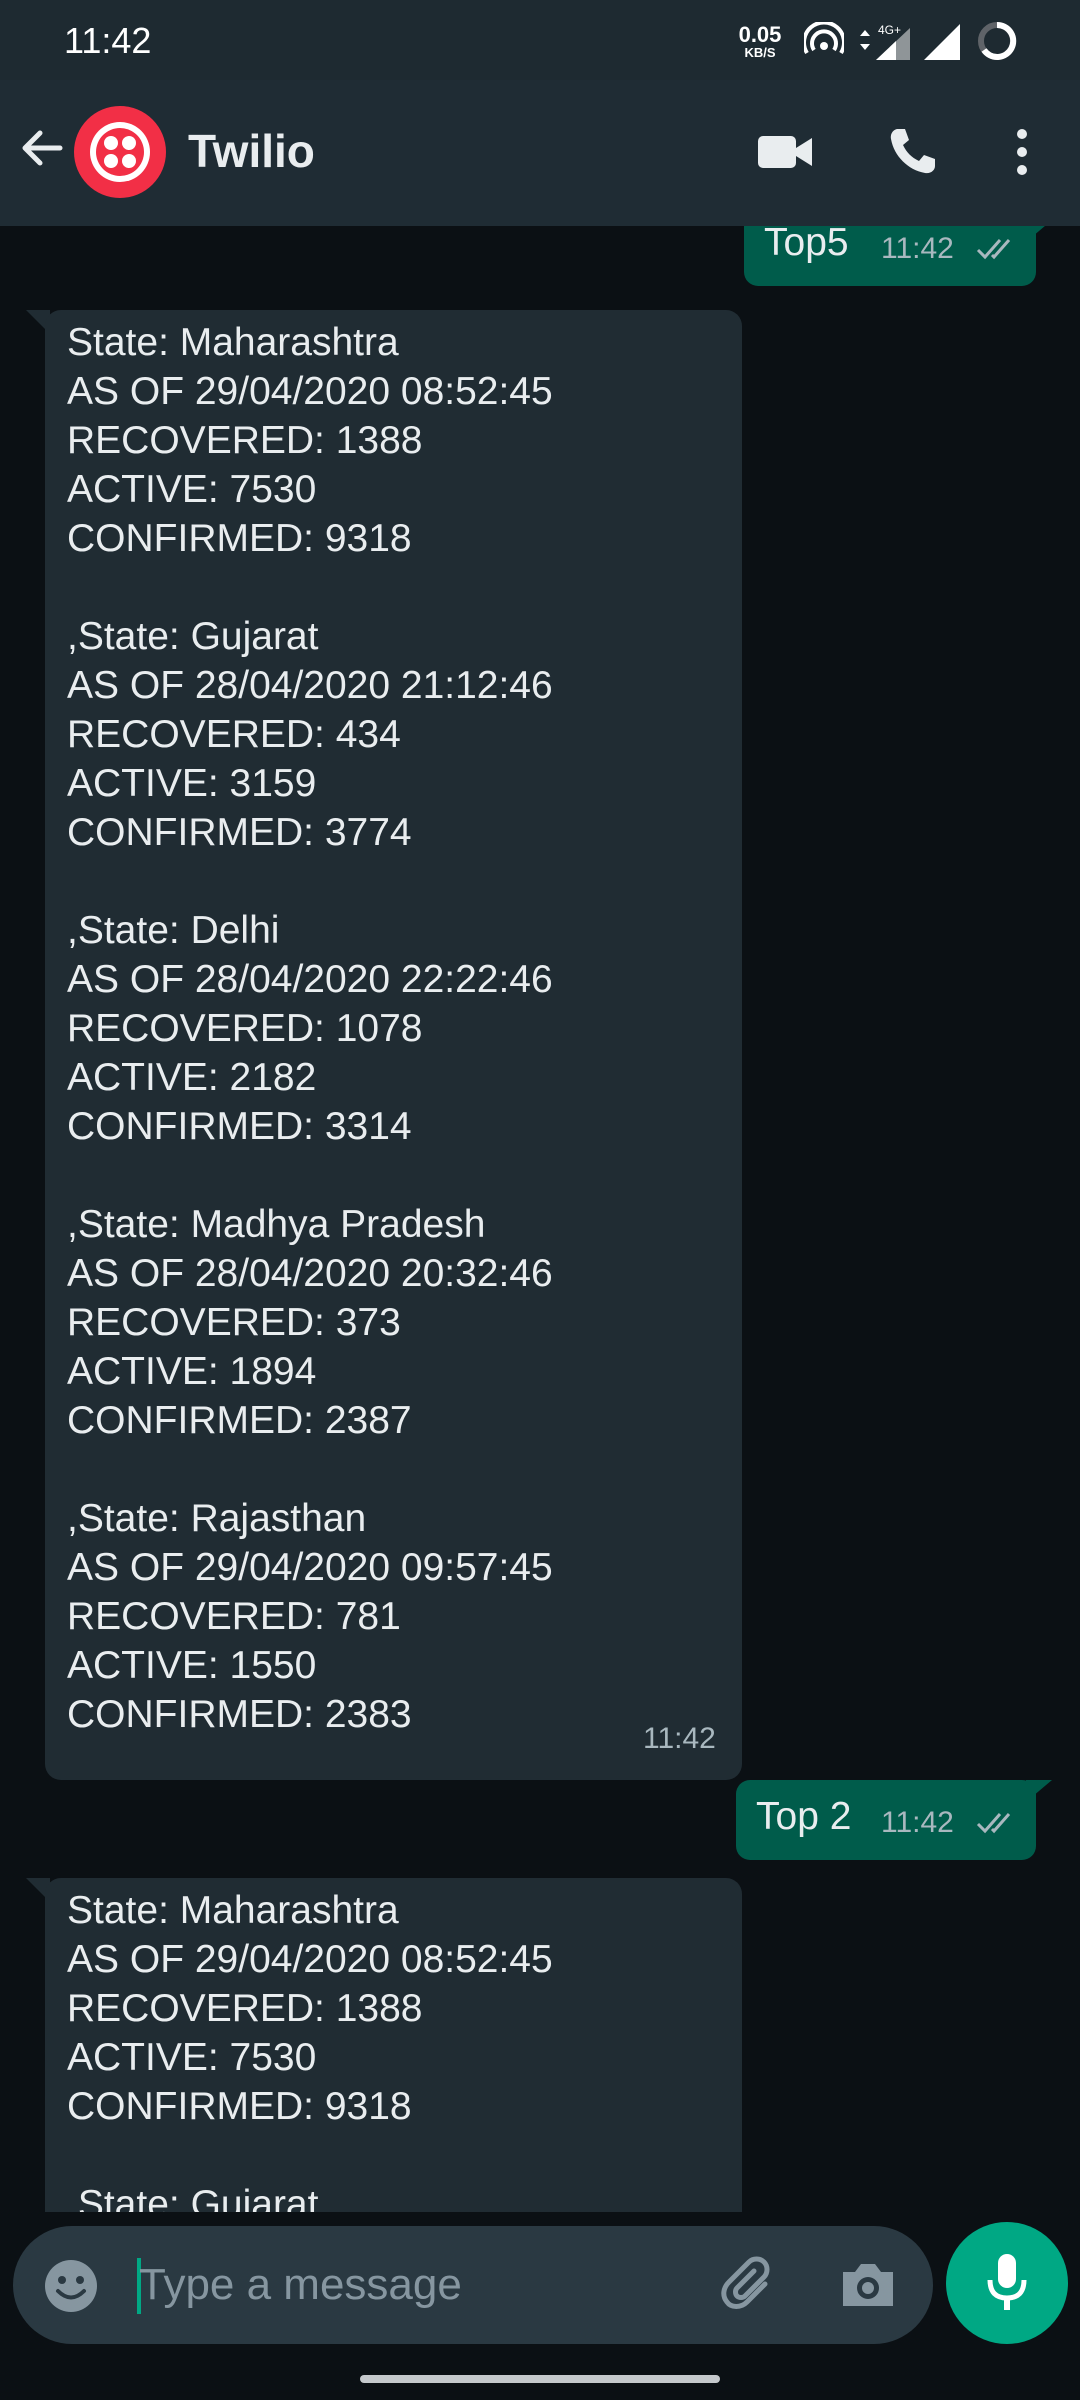 The width and height of the screenshot is (1080, 2400). Describe the element at coordinates (760, 52) in the screenshot. I see `network-speed-unit: KB/S` at that location.